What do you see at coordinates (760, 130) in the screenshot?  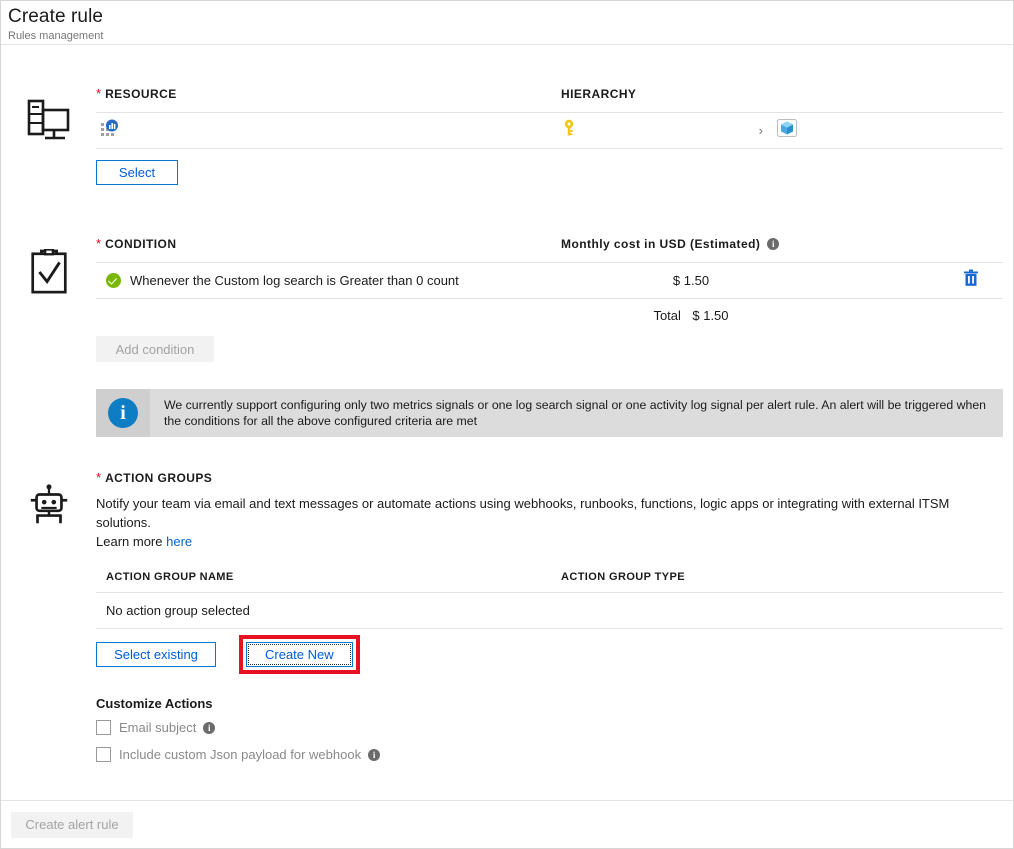 I see `chevron-right-icon: ›` at bounding box center [760, 130].